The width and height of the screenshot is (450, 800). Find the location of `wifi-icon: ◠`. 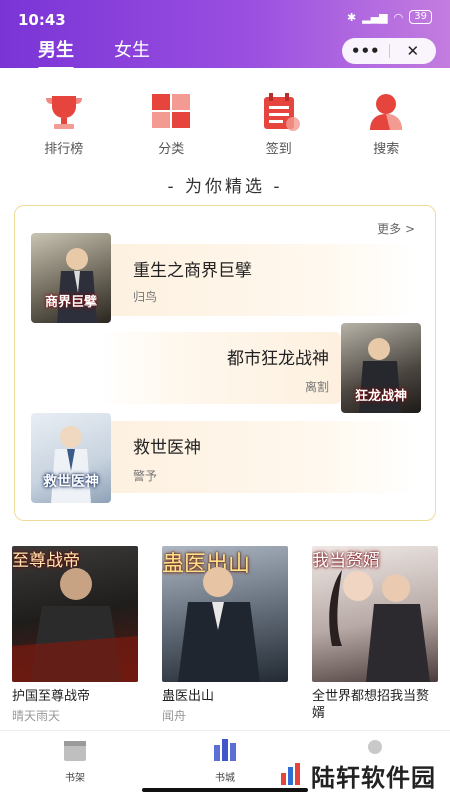

wifi-icon: ◠ is located at coordinates (398, 17).